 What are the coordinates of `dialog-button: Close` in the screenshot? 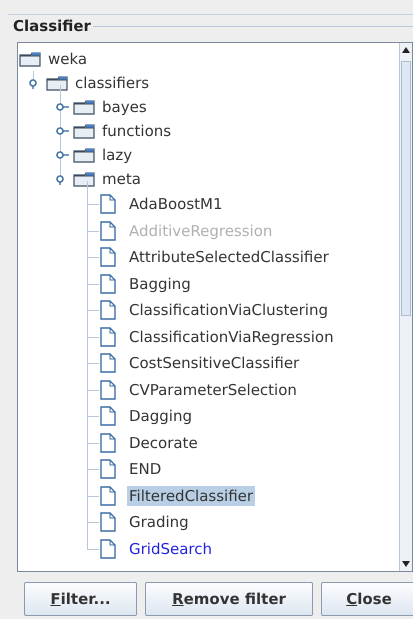 It's located at (367, 599).